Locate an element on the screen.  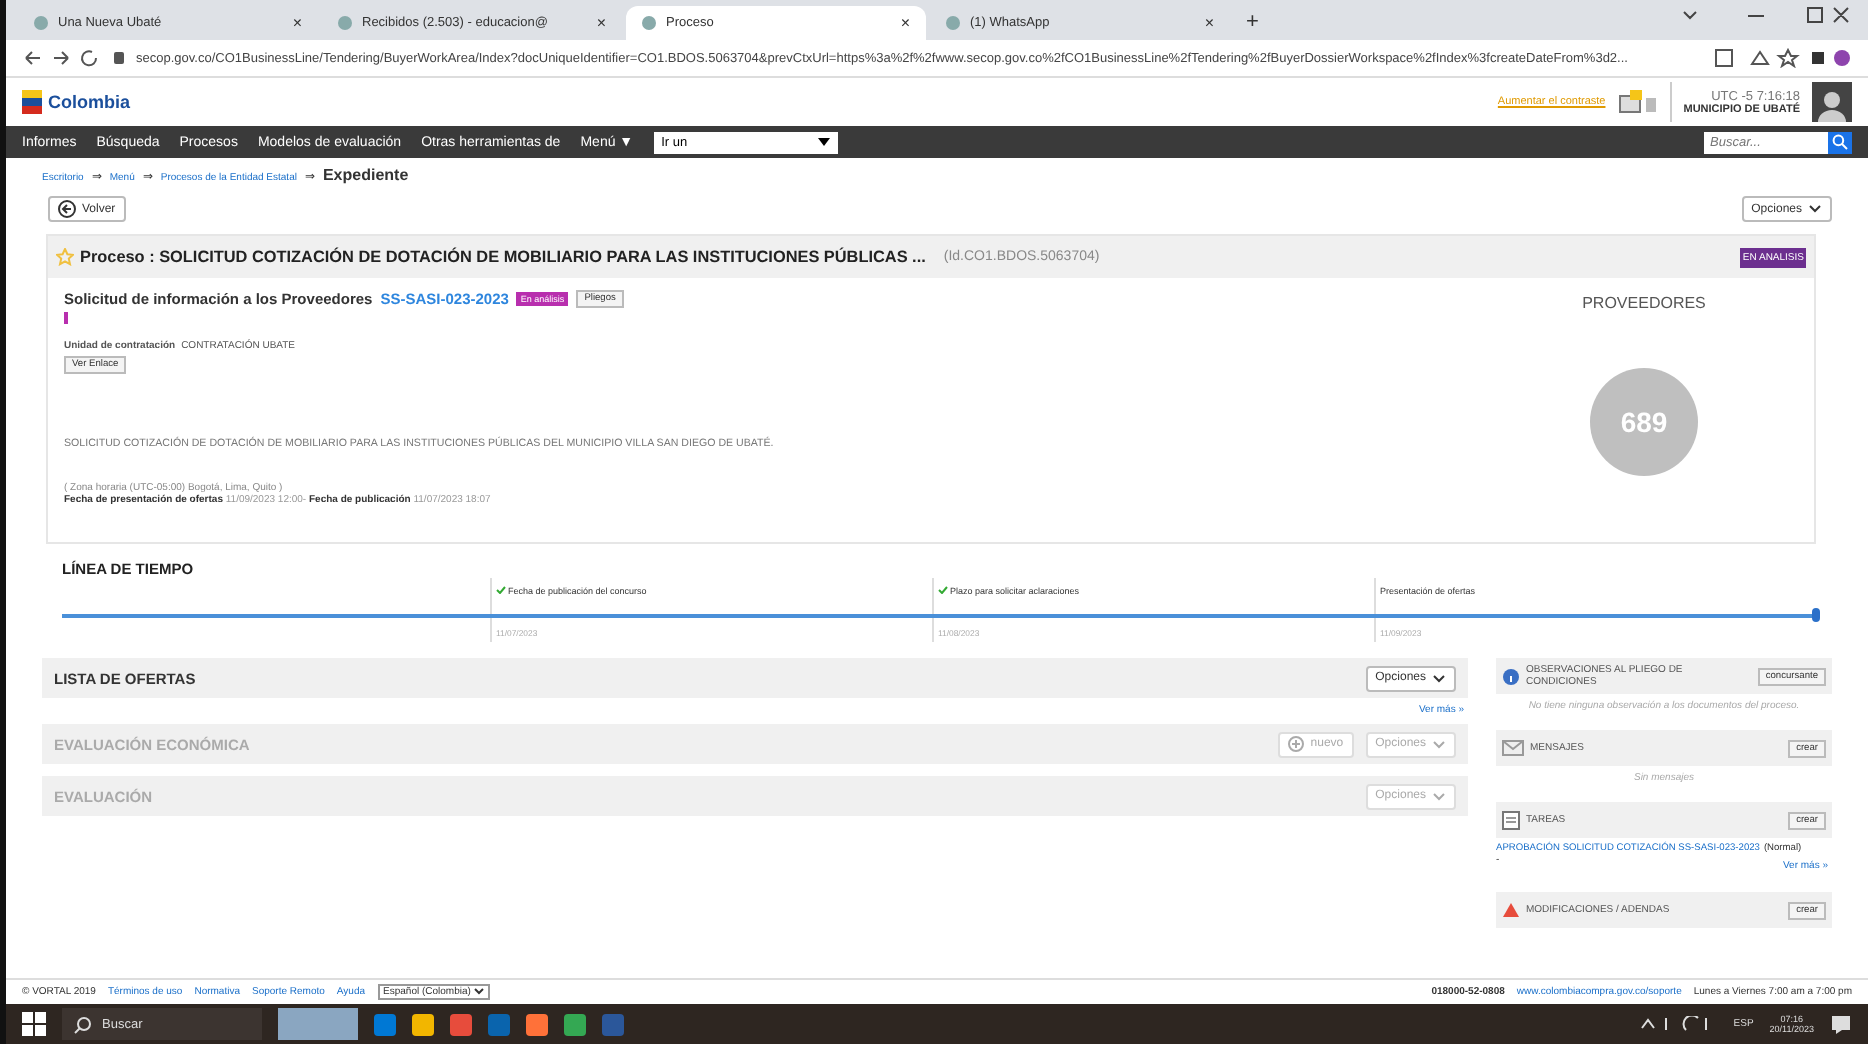
timeline-end-marker is located at coordinates (1816, 615).